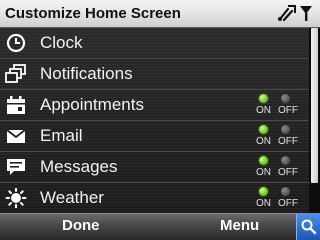 This screenshot has height=240, width=320. What do you see at coordinates (16, 74) in the screenshot?
I see `notifications-icon` at bounding box center [16, 74].